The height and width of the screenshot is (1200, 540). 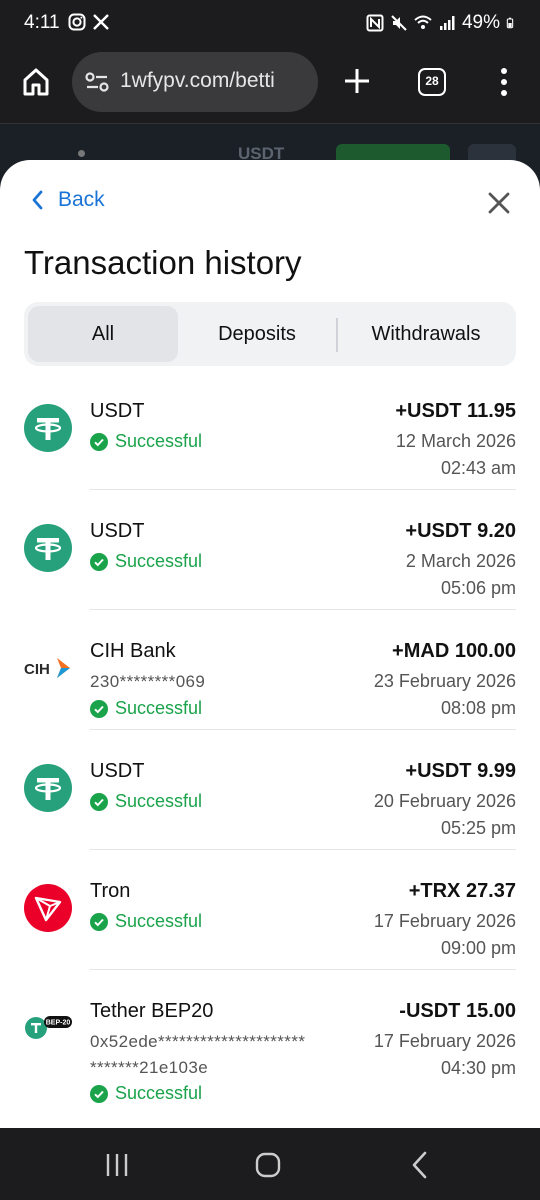 I want to click on instagram-icon, so click(x=77, y=22).